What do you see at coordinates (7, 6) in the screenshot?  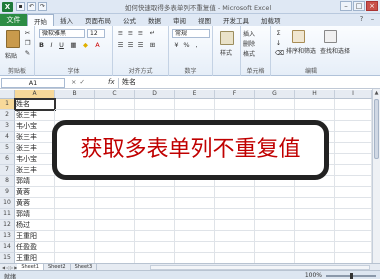 I see `excel-app-icon: X` at bounding box center [7, 6].